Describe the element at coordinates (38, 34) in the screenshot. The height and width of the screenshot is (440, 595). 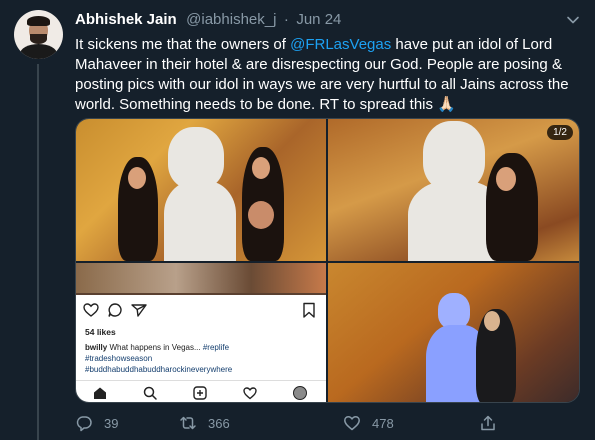
I see `avatar` at that location.